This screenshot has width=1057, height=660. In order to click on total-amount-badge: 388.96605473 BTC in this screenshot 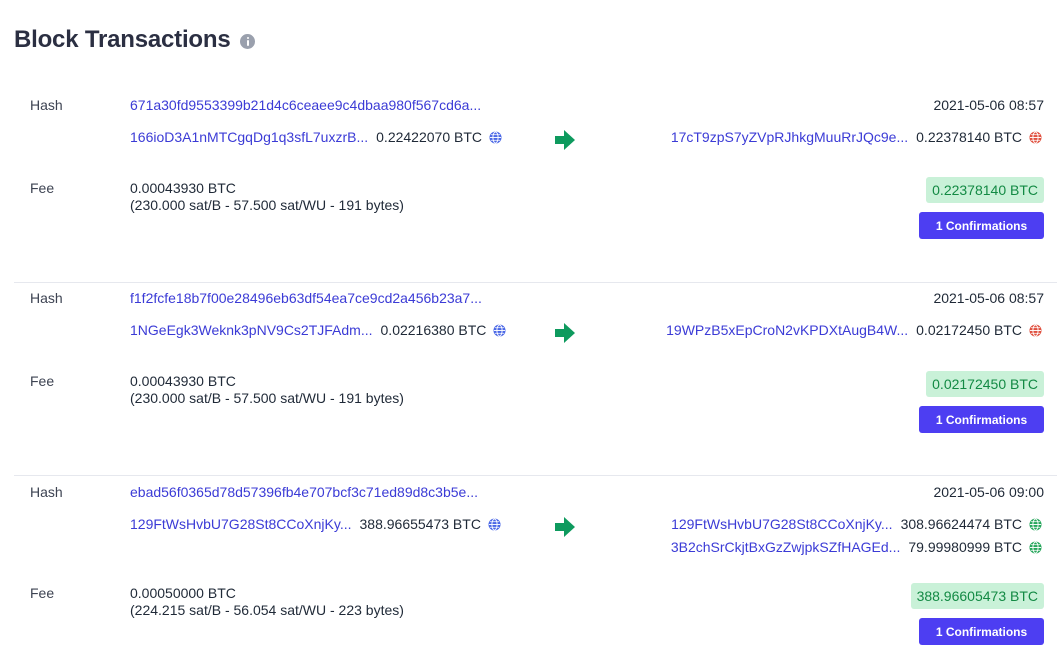, I will do `click(977, 596)`.